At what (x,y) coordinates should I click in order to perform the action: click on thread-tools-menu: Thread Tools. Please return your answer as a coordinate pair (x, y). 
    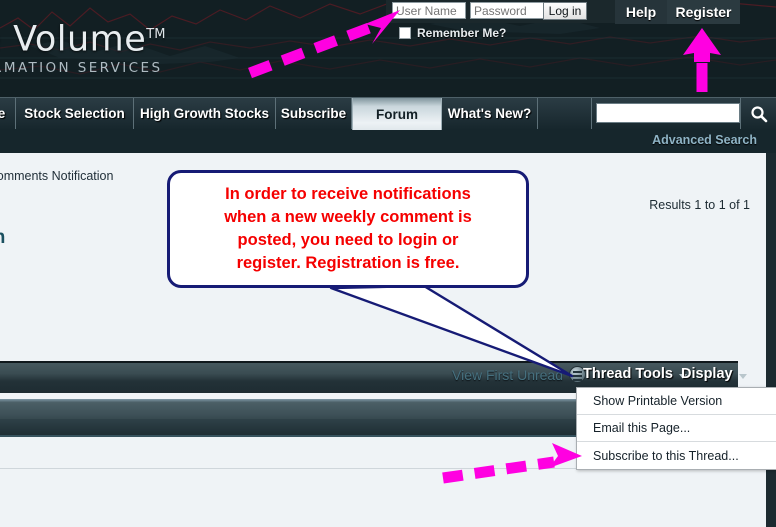
    Looking at the image, I should click on (635, 374).